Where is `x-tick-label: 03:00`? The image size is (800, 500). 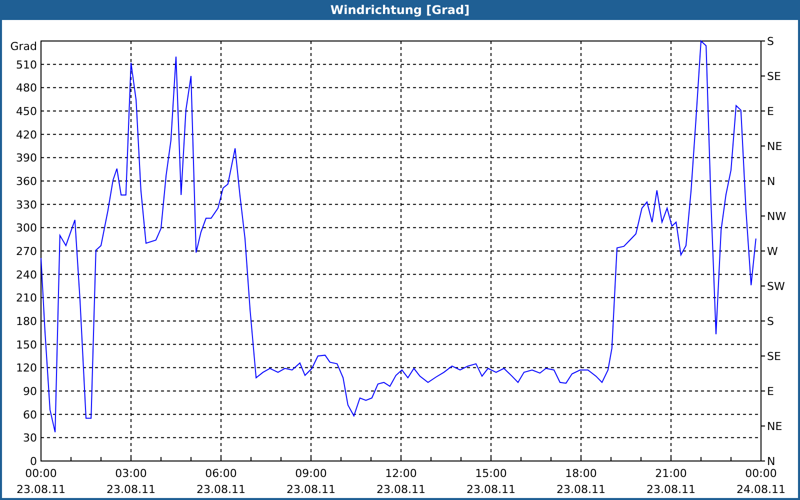
x-tick-label: 03:00 is located at coordinates (131, 473).